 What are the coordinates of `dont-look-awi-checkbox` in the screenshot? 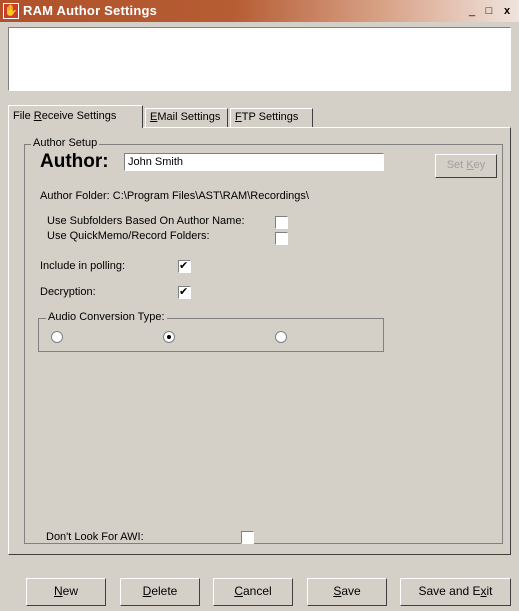 It's located at (247, 537).